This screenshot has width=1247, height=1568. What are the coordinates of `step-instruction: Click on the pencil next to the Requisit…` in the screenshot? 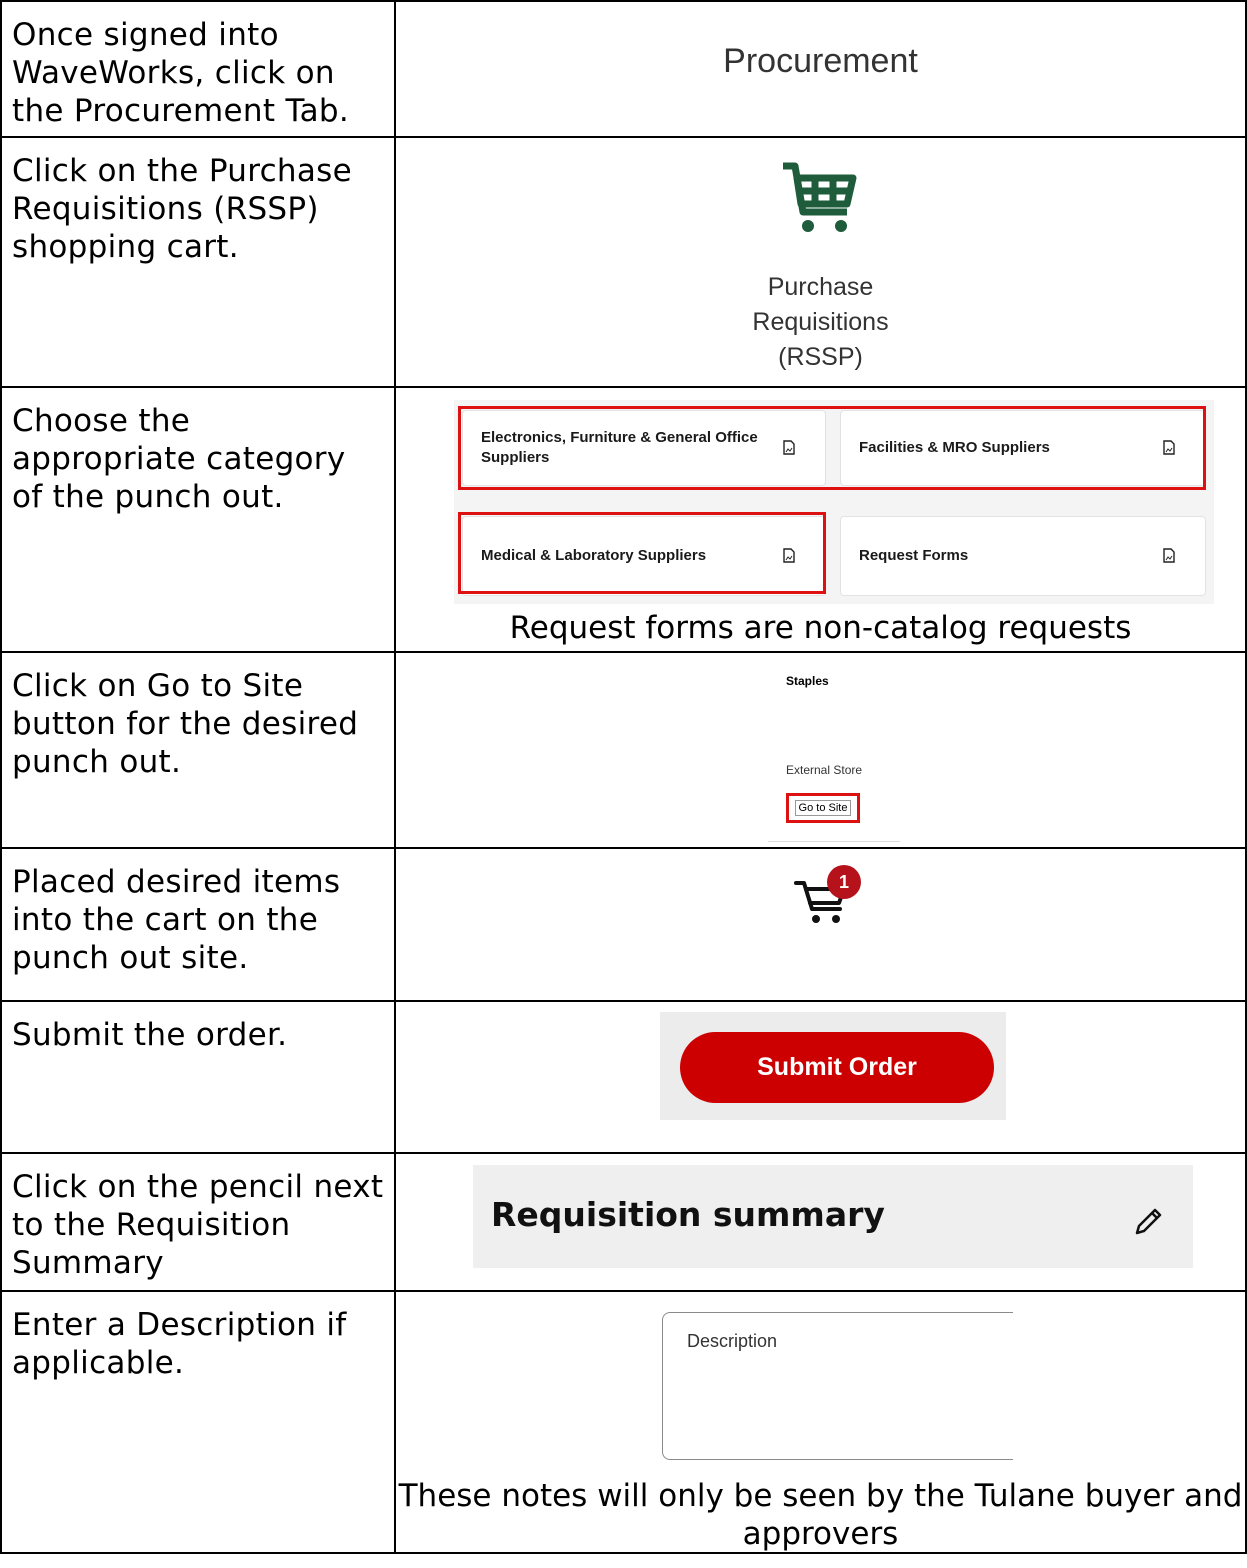 It's located at (198, 1222).